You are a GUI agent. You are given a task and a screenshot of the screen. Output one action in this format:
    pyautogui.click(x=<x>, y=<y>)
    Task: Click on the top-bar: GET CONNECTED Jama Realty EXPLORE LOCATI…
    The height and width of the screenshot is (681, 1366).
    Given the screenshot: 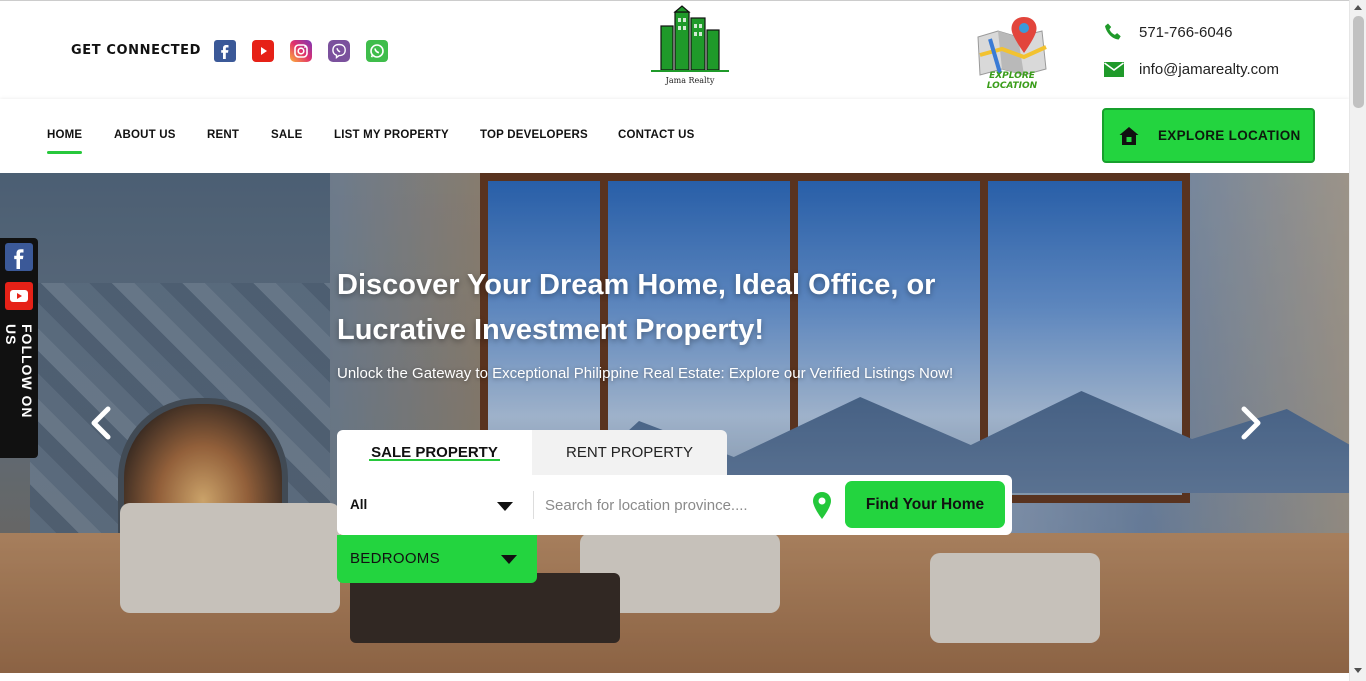 What is the action you would take?
    pyautogui.click(x=674, y=49)
    